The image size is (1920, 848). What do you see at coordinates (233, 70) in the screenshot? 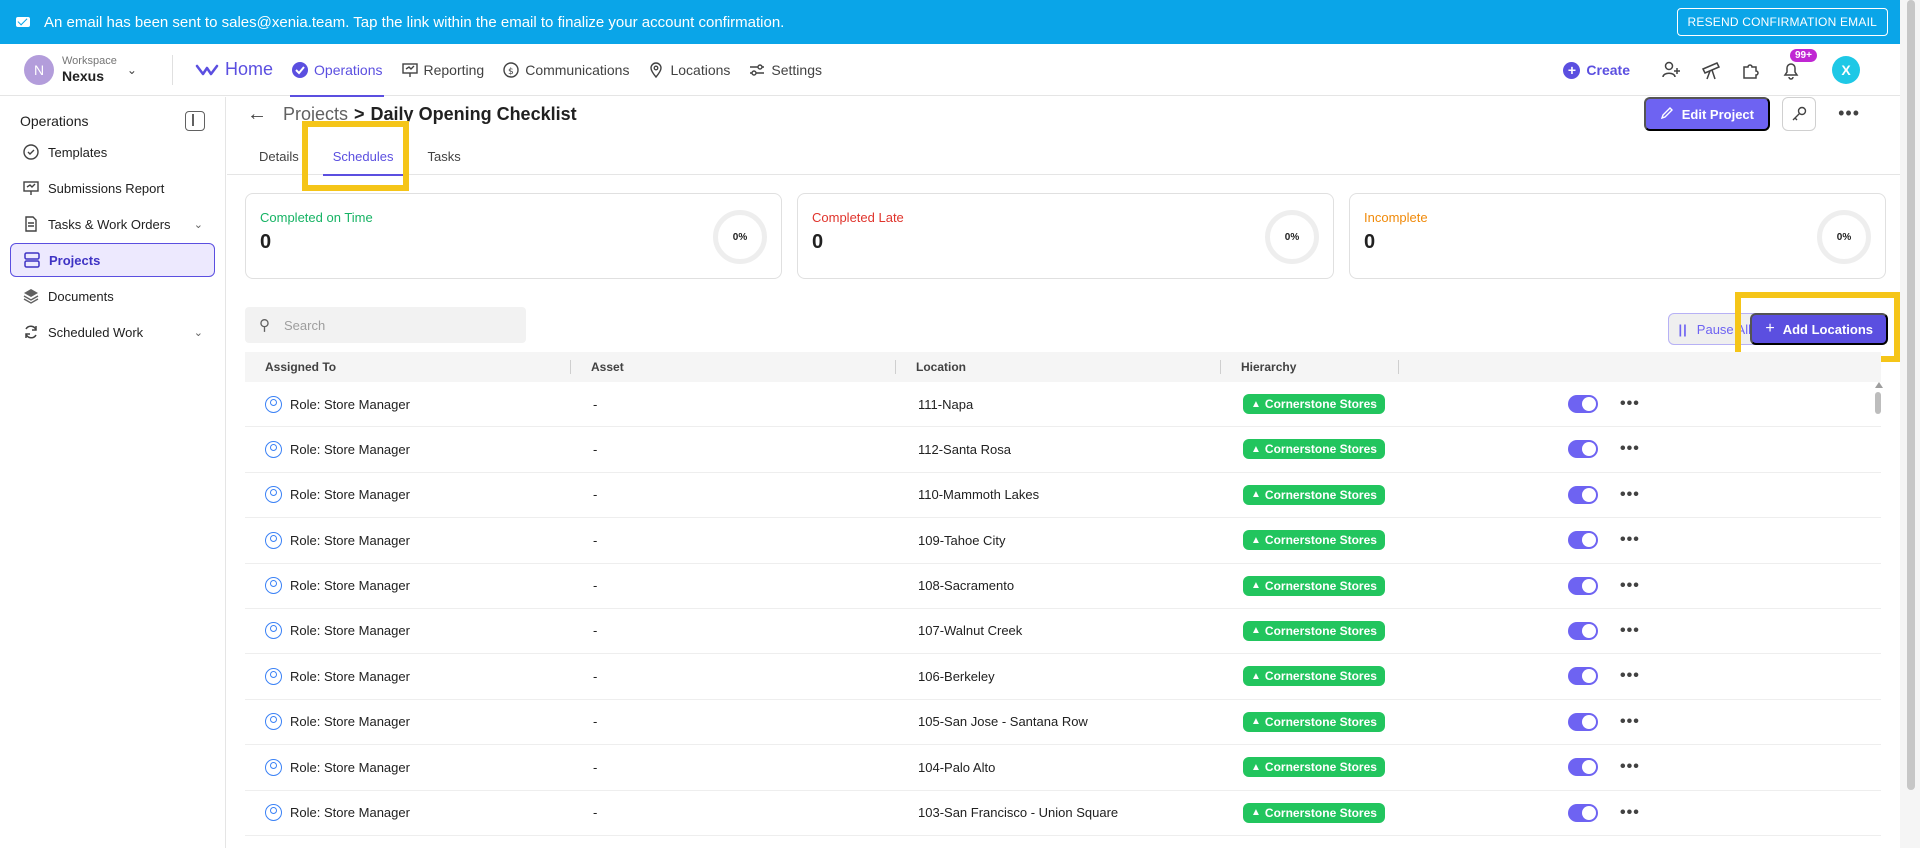
I see `nav-home: Home` at bounding box center [233, 70].